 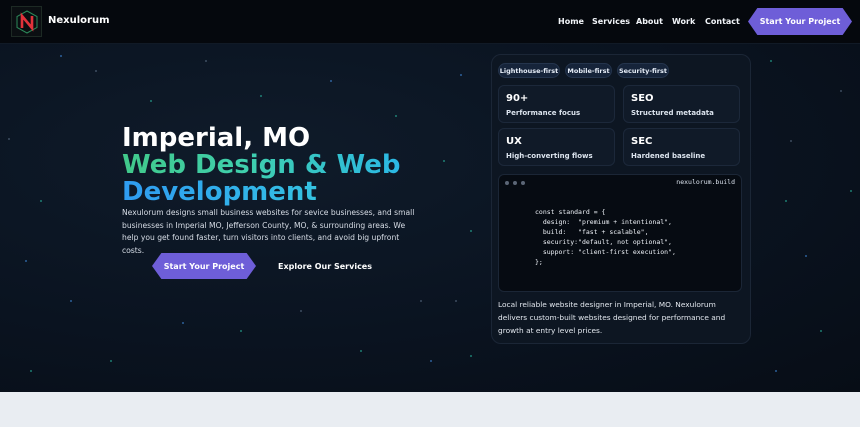 I want to click on pill-lighthouse-first: Lighthouse-first, so click(x=529, y=70).